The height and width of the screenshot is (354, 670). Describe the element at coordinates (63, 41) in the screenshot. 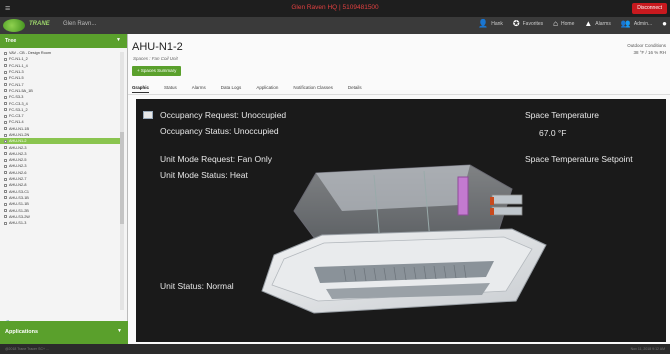

I see `tree-header: Tree ▼` at that location.